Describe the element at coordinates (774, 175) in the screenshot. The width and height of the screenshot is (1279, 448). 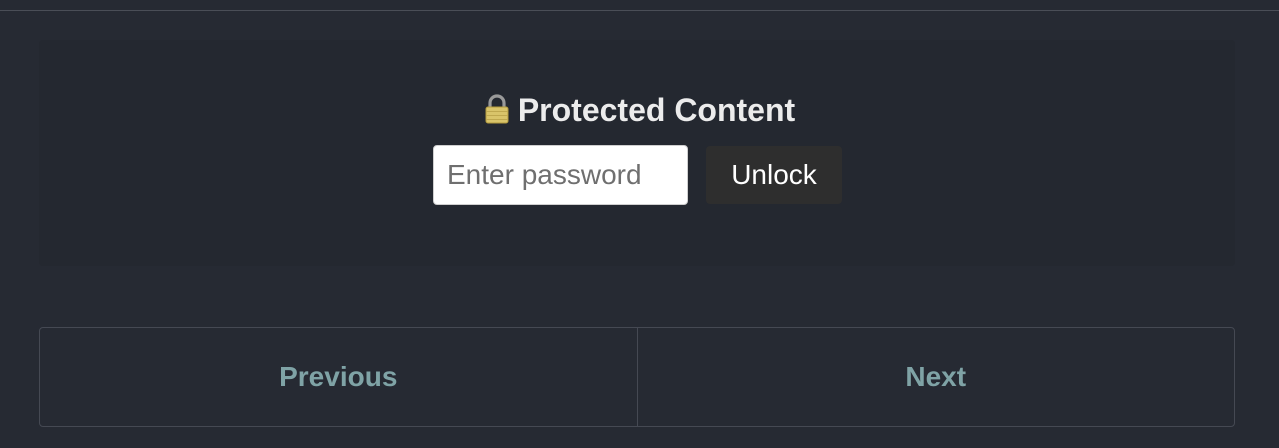
I see `unlock-button: Unlock` at that location.